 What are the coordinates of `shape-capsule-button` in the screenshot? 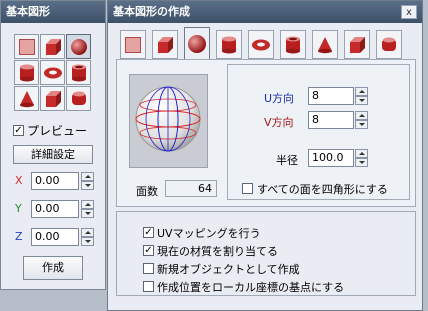 It's located at (78, 98).